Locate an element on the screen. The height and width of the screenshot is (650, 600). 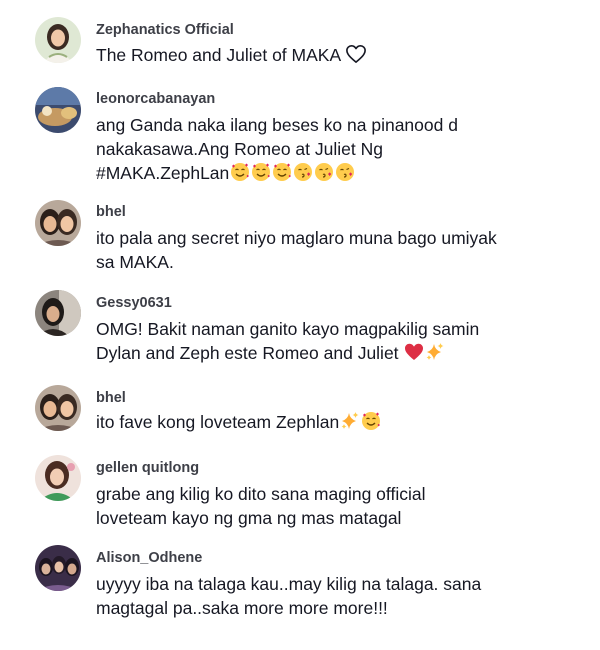
red-heart-icon is located at coordinates (414, 352).